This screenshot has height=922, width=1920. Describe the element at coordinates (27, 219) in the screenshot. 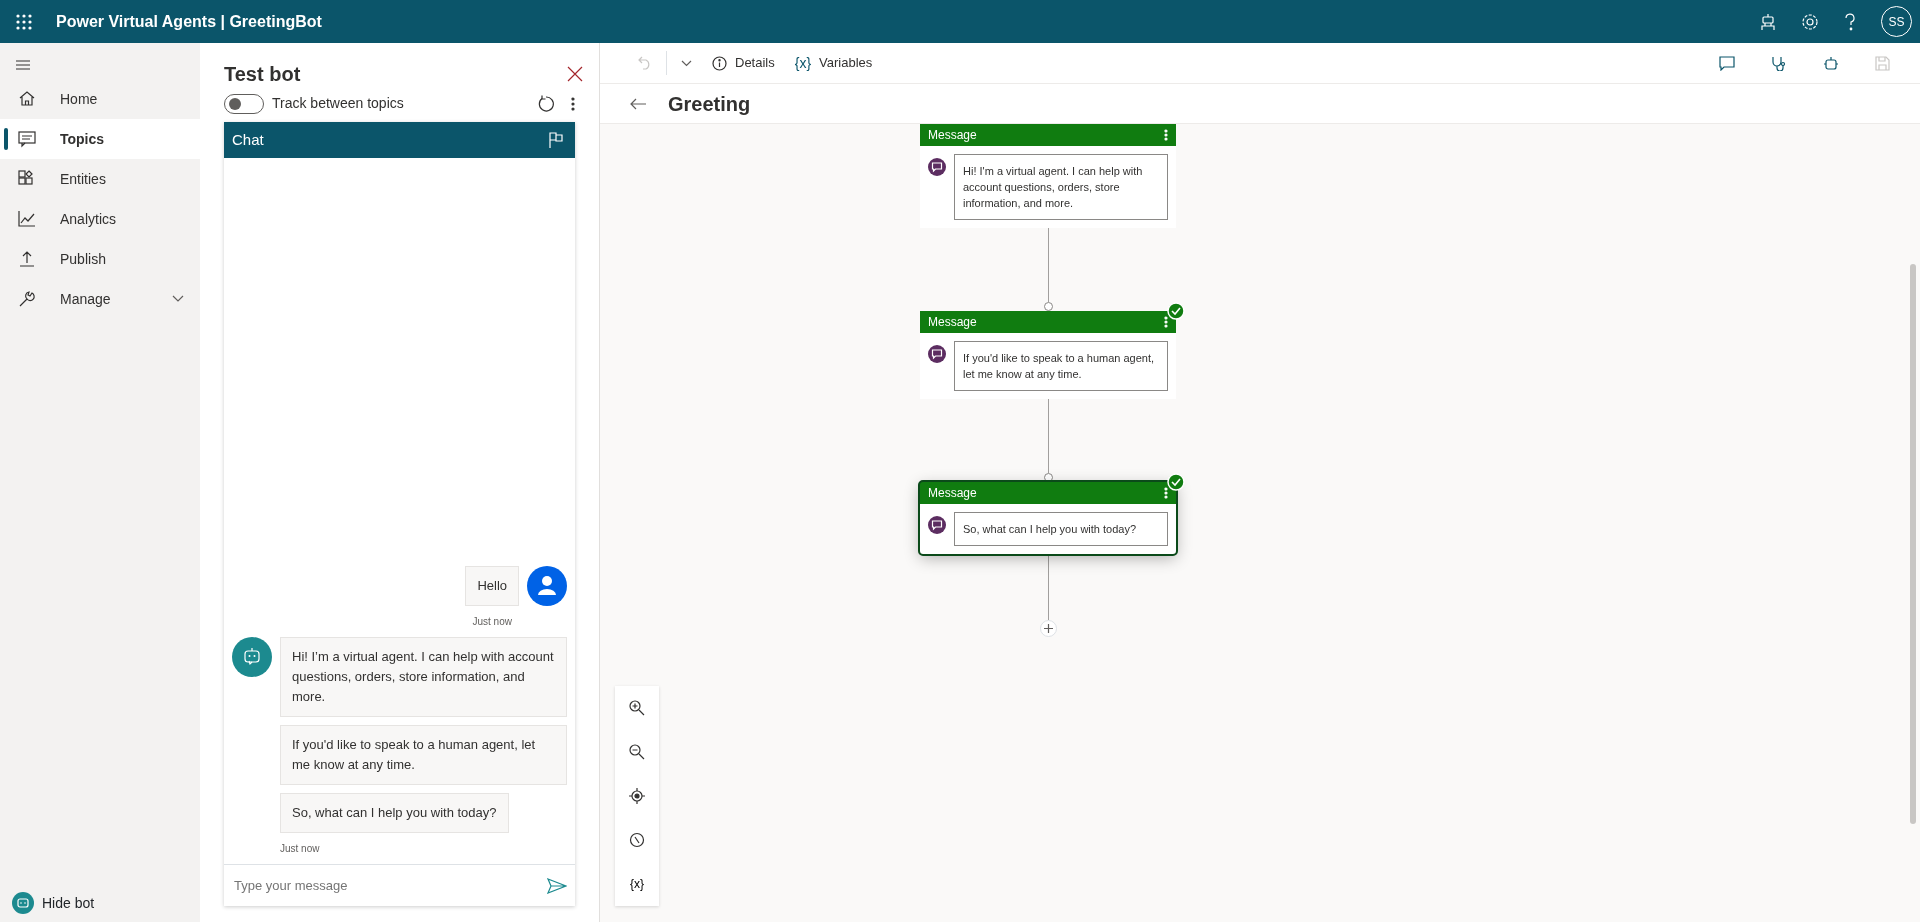

I see `chart-icon` at that location.